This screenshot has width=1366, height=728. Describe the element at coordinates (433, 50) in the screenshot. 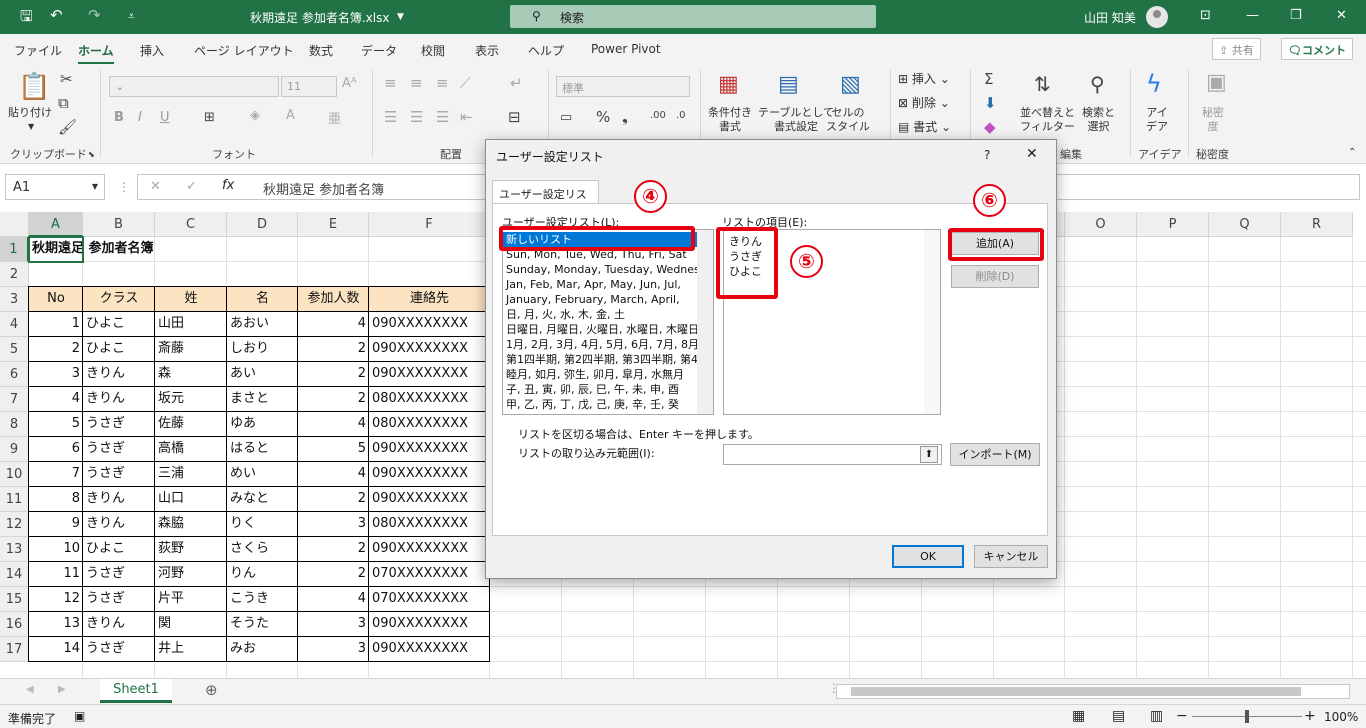

I see `tab-review: 校閲` at that location.